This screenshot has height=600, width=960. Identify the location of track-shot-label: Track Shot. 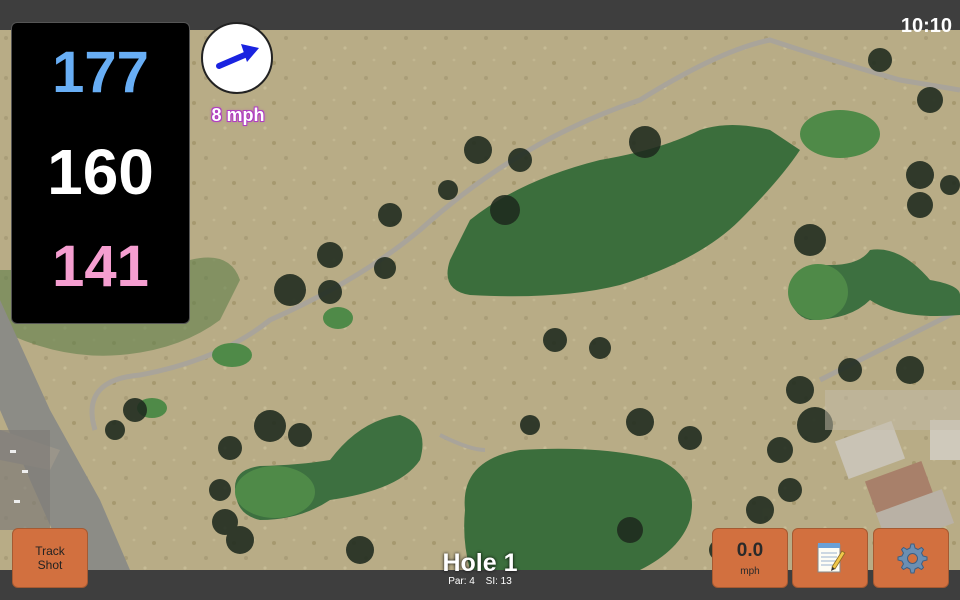
(50, 558).